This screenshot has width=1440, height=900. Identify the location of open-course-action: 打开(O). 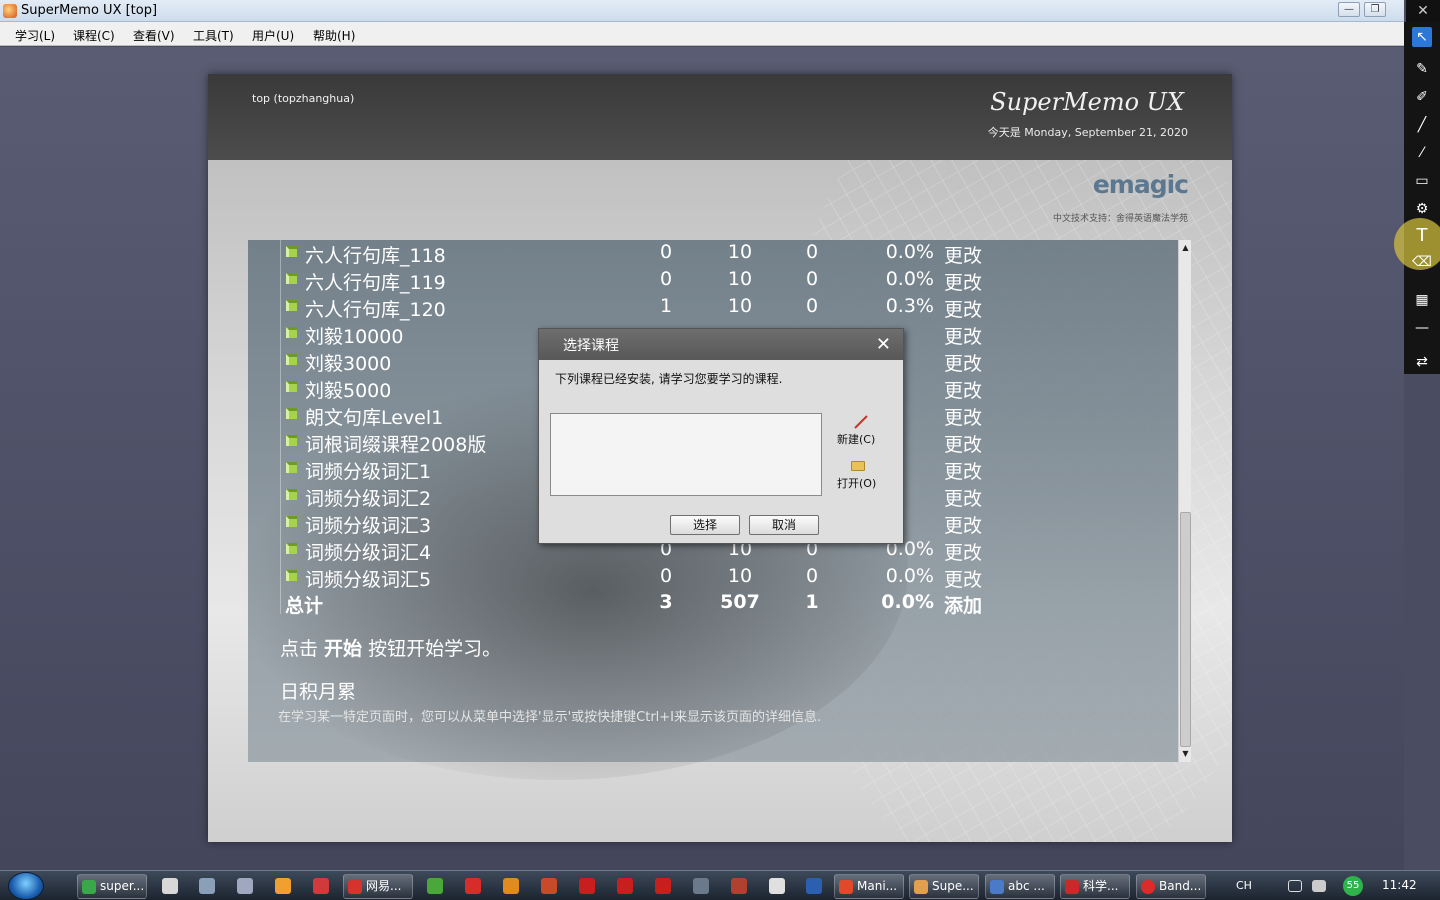
(862, 476).